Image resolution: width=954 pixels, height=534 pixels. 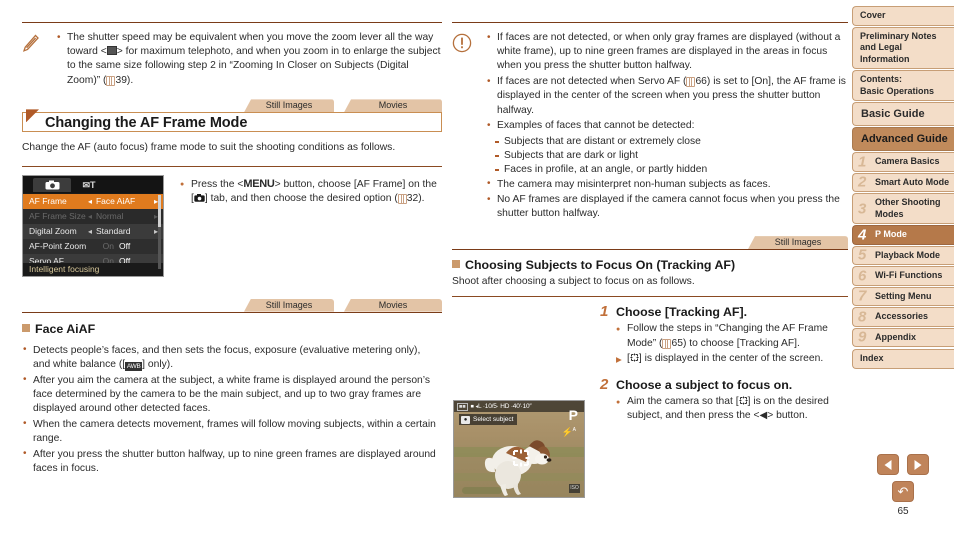 I want to click on sidebar-item-cover: Cover, so click(x=903, y=16).